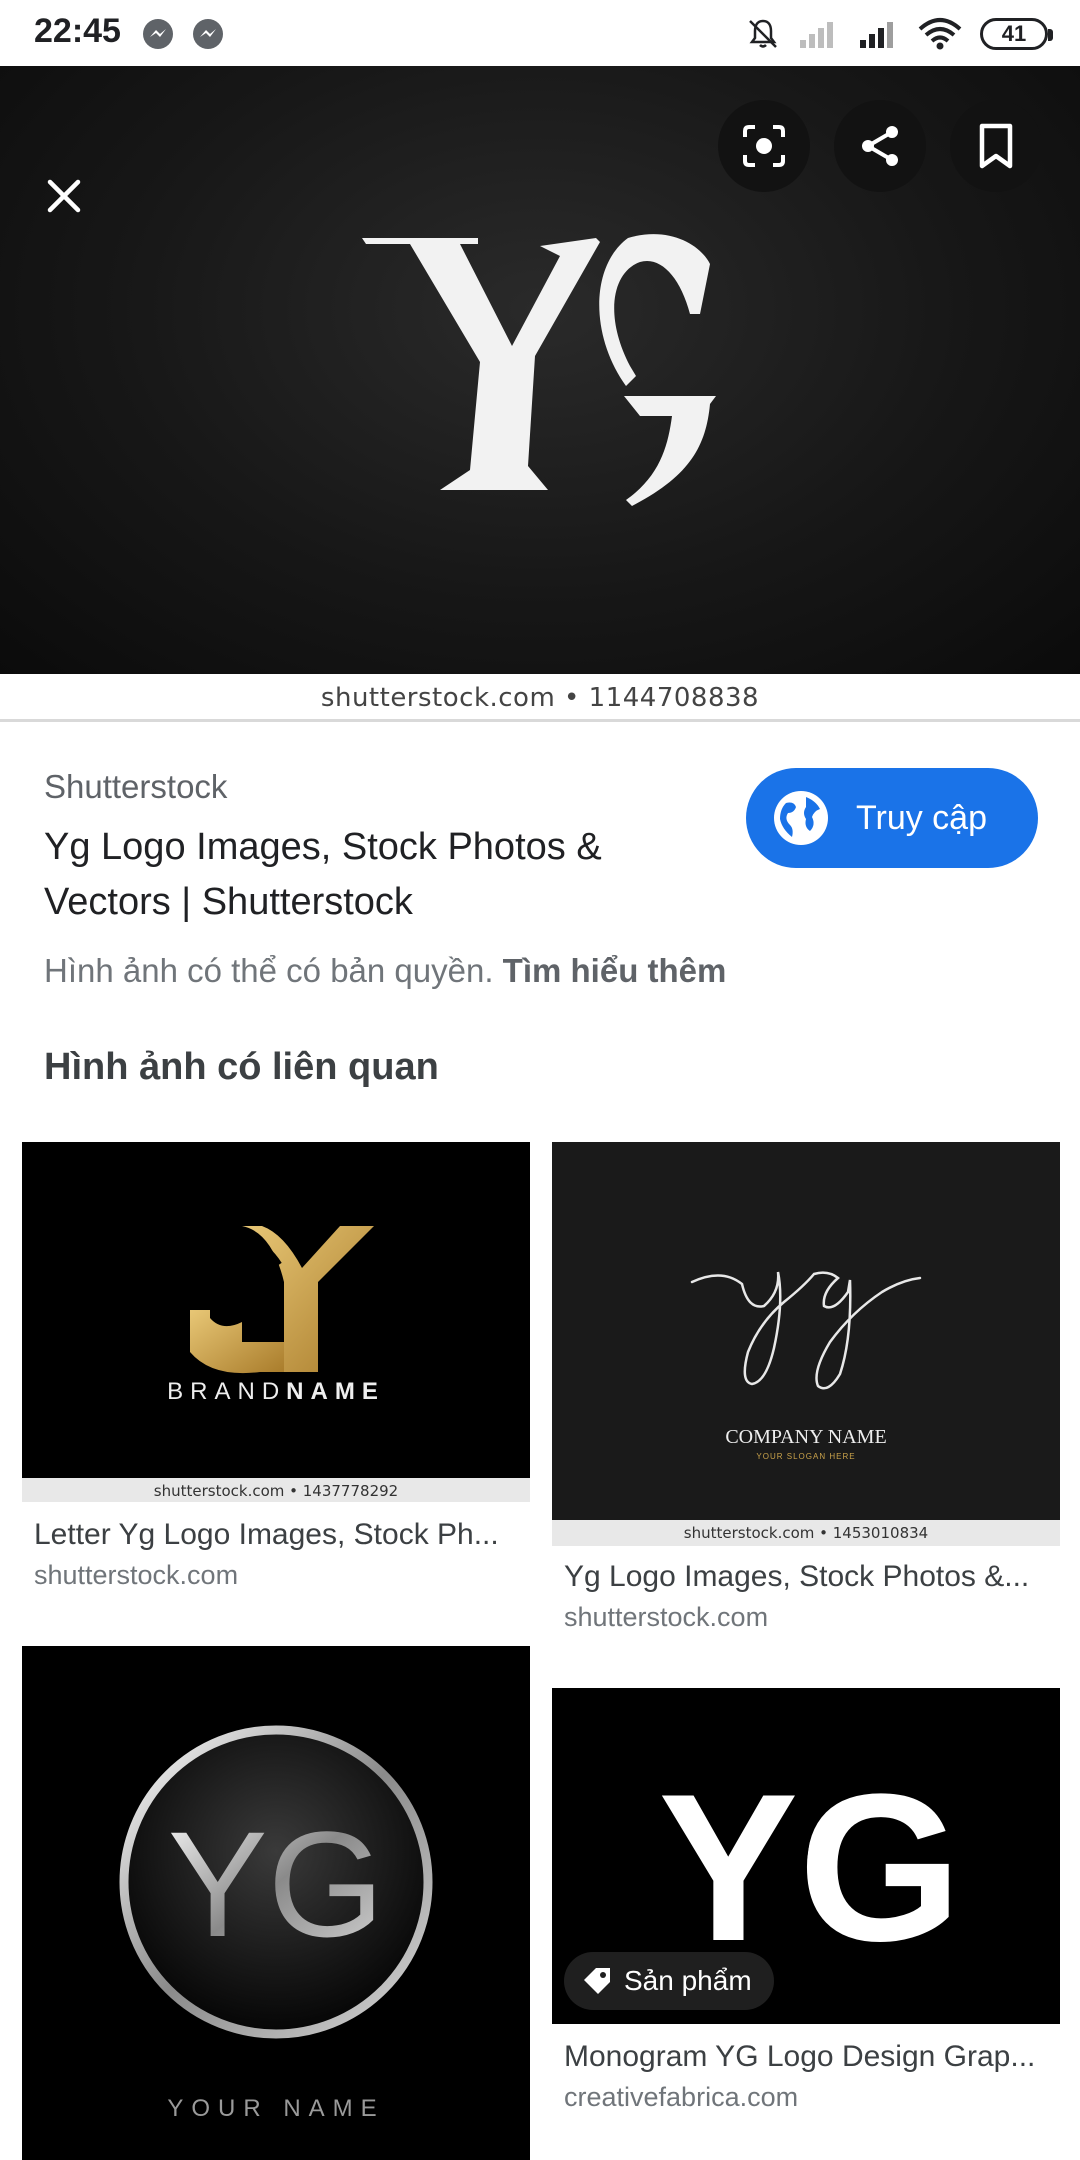 The image size is (1080, 2160). Describe the element at coordinates (681, 2097) in the screenshot. I see `related-source: creativefabrica.com` at that location.